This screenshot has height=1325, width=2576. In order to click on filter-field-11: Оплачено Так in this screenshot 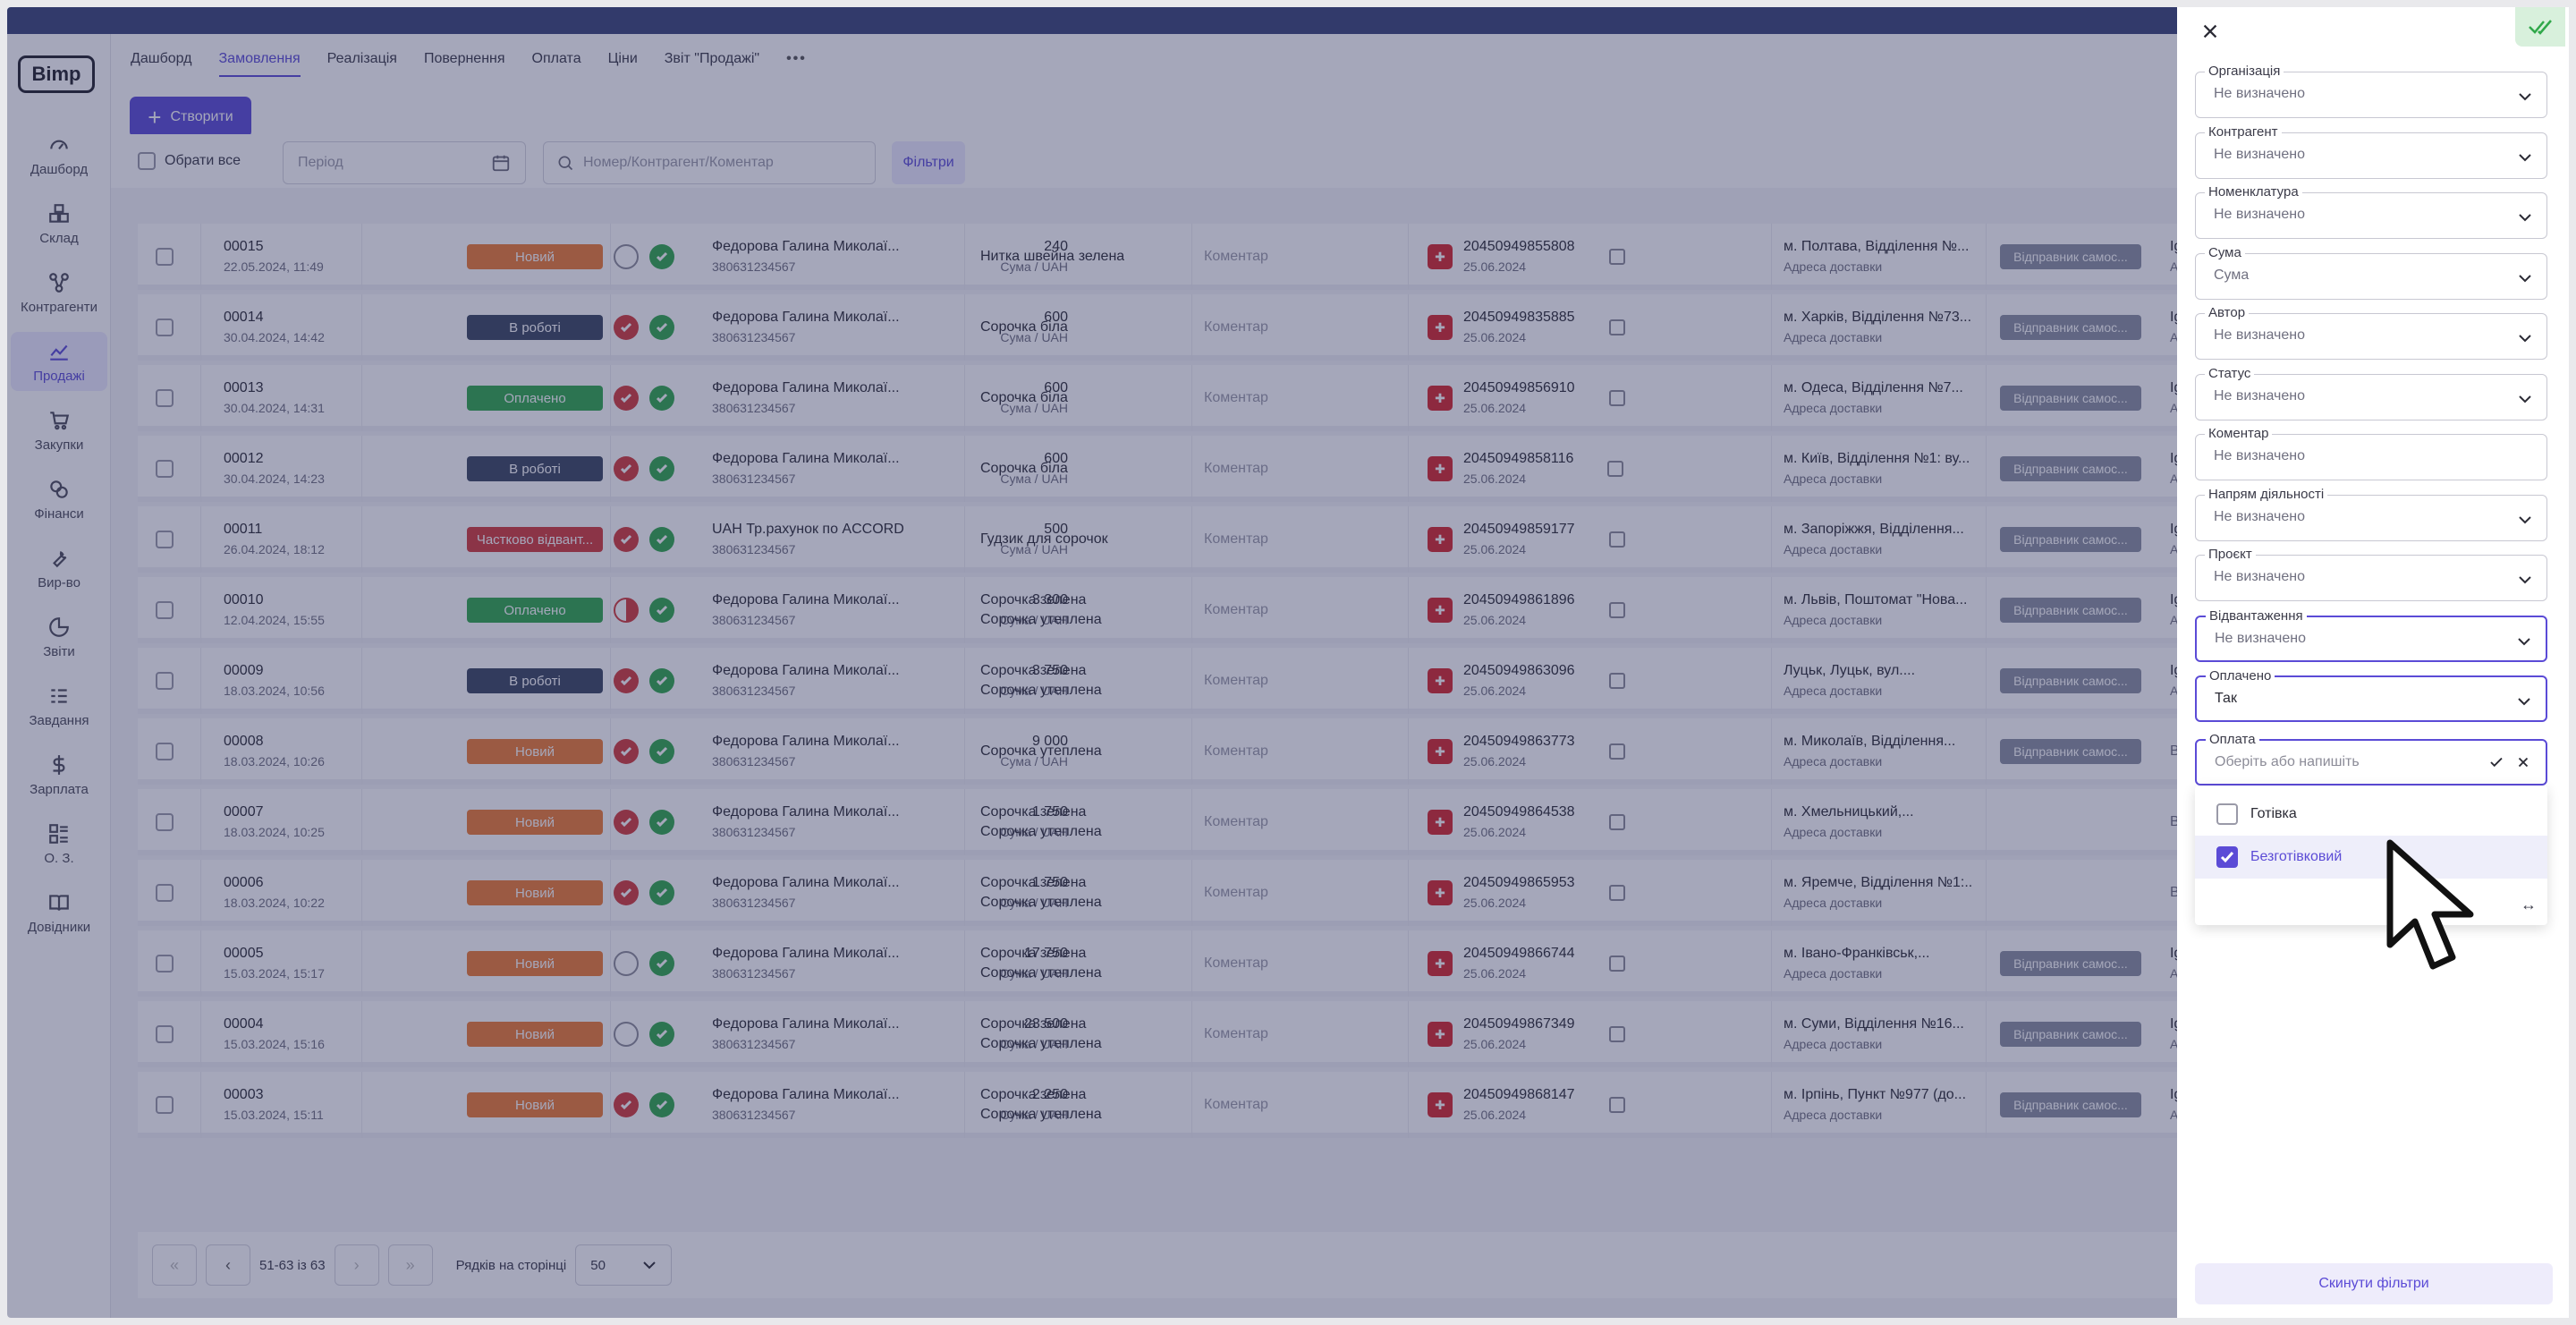, I will do `click(2371, 695)`.